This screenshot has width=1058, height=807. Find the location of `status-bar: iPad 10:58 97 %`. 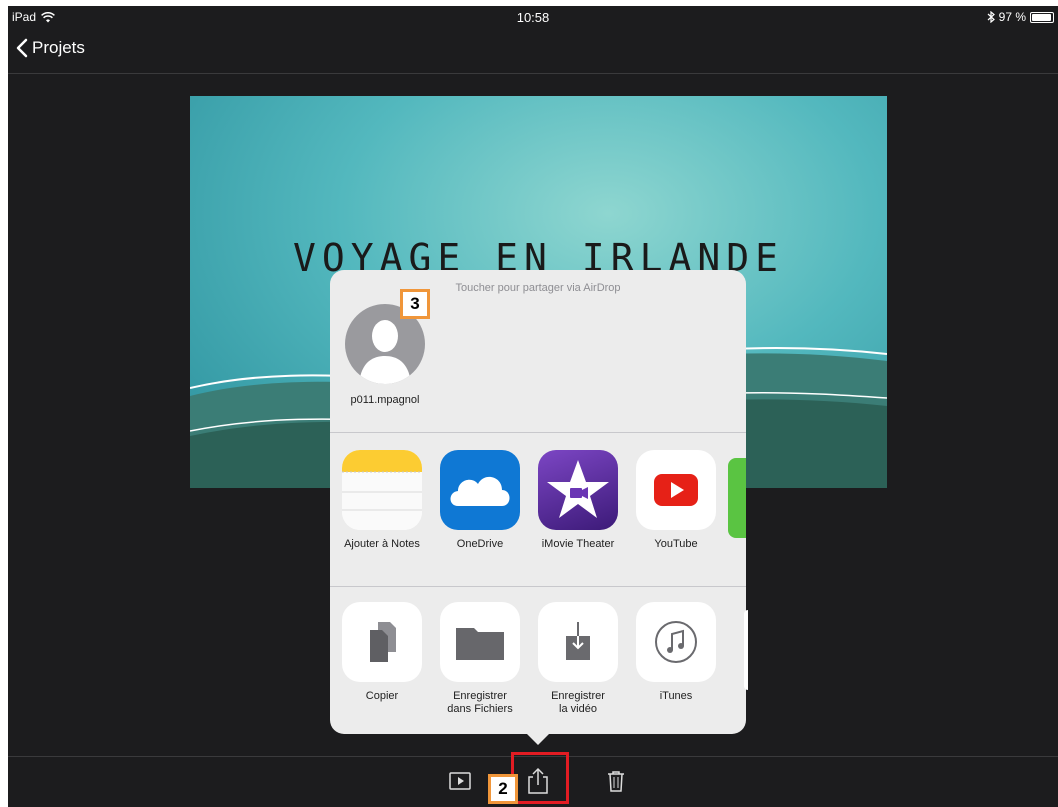

status-bar: iPad 10:58 97 % is located at coordinates (533, 17).